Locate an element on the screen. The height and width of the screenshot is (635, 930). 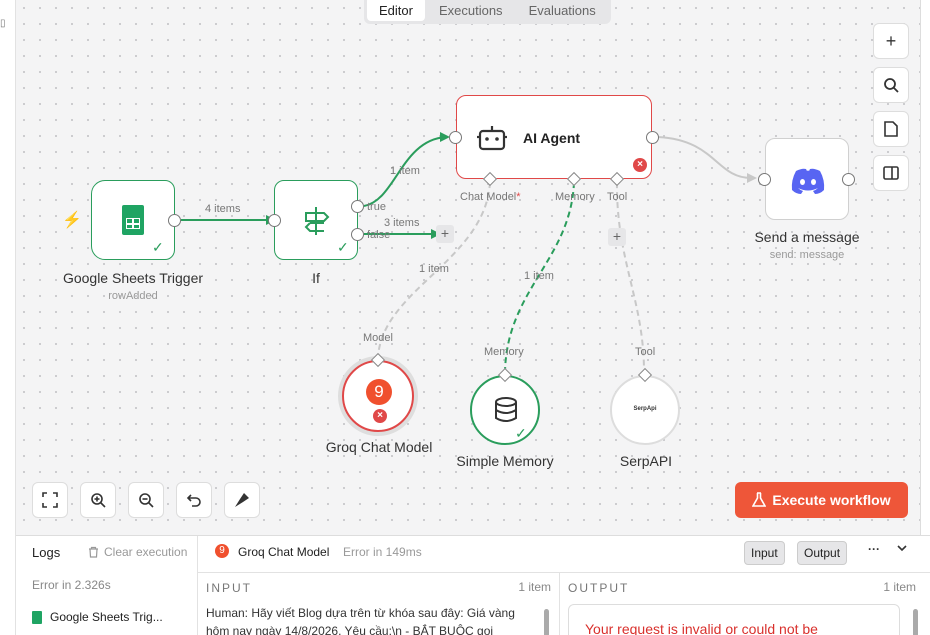
clean-up-icon is located at coordinates (242, 500).